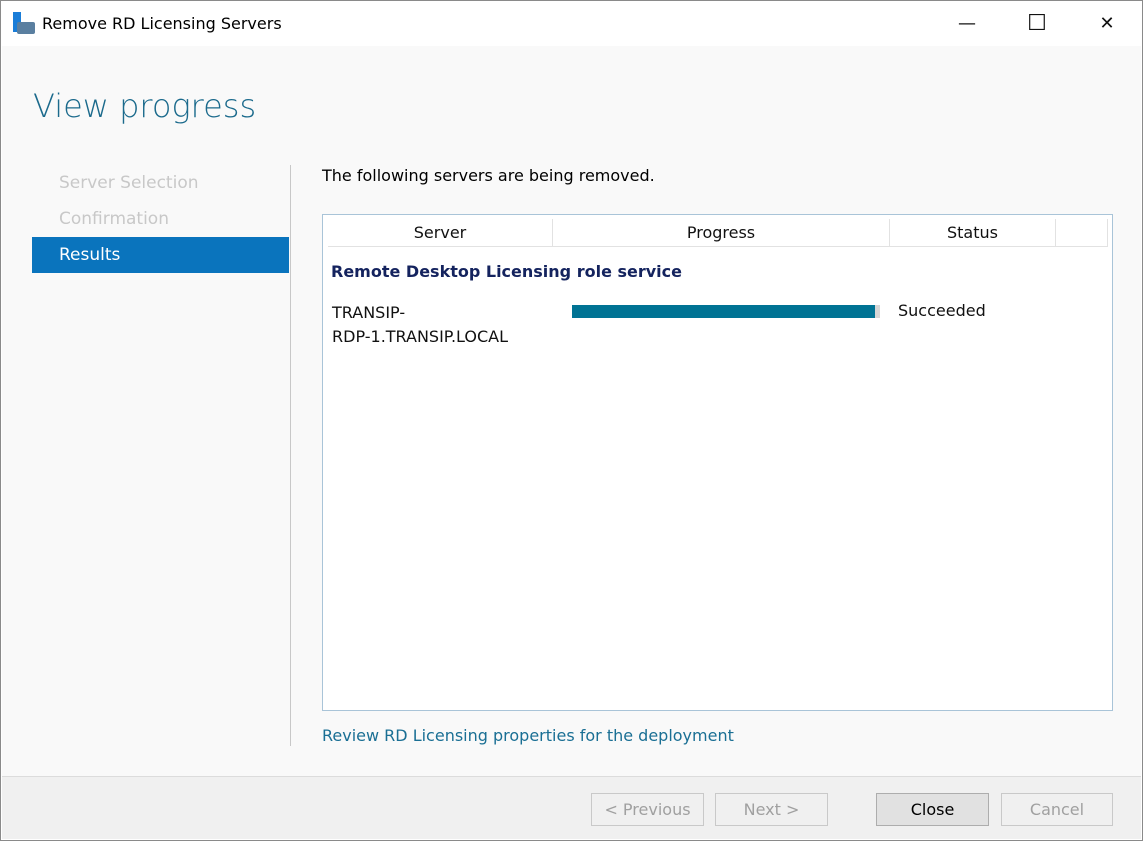 This screenshot has height=841, width=1143. I want to click on status-text: Succeeded, so click(942, 310).